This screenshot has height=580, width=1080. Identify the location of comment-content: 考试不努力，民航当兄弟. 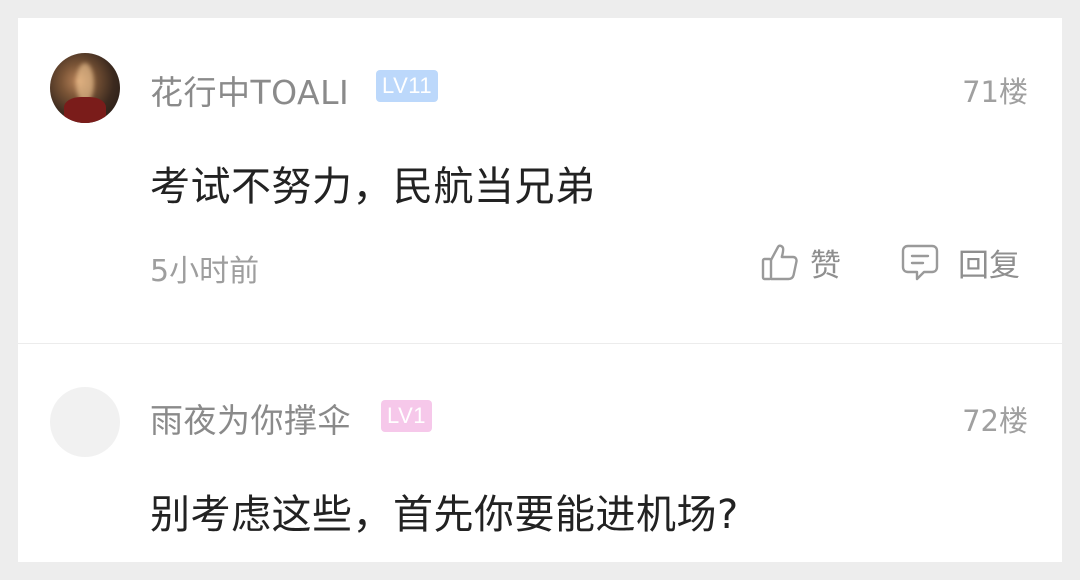
(373, 183).